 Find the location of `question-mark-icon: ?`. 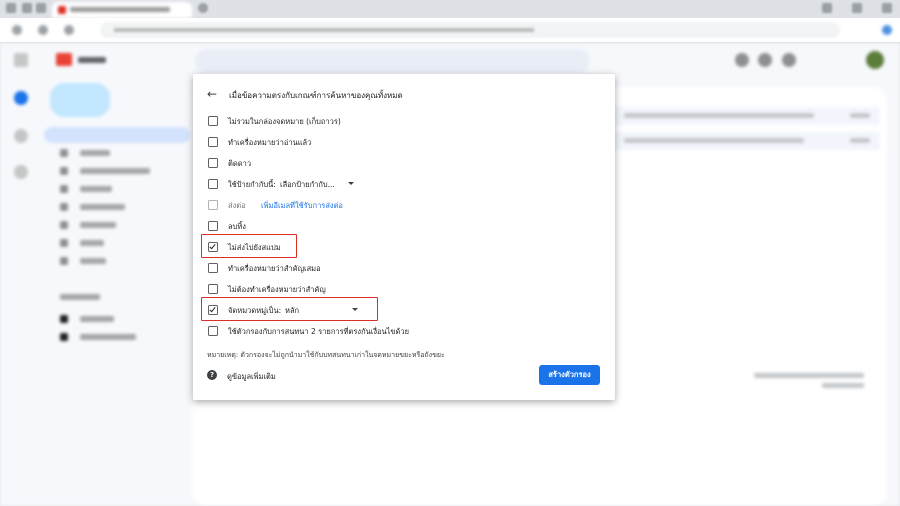

question-mark-icon: ? is located at coordinates (212, 375).